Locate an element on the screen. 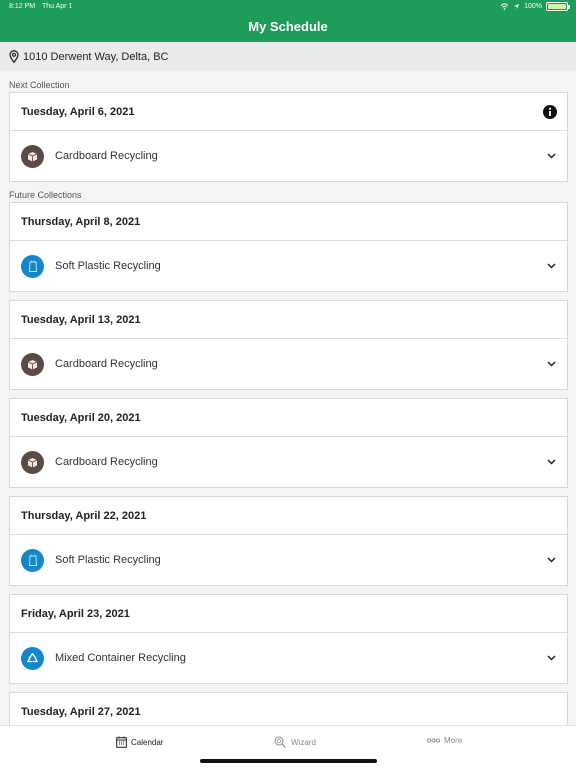 The image size is (576, 768). address-bar: 1010 Derwent Way, Delta, BC is located at coordinates (288, 56).